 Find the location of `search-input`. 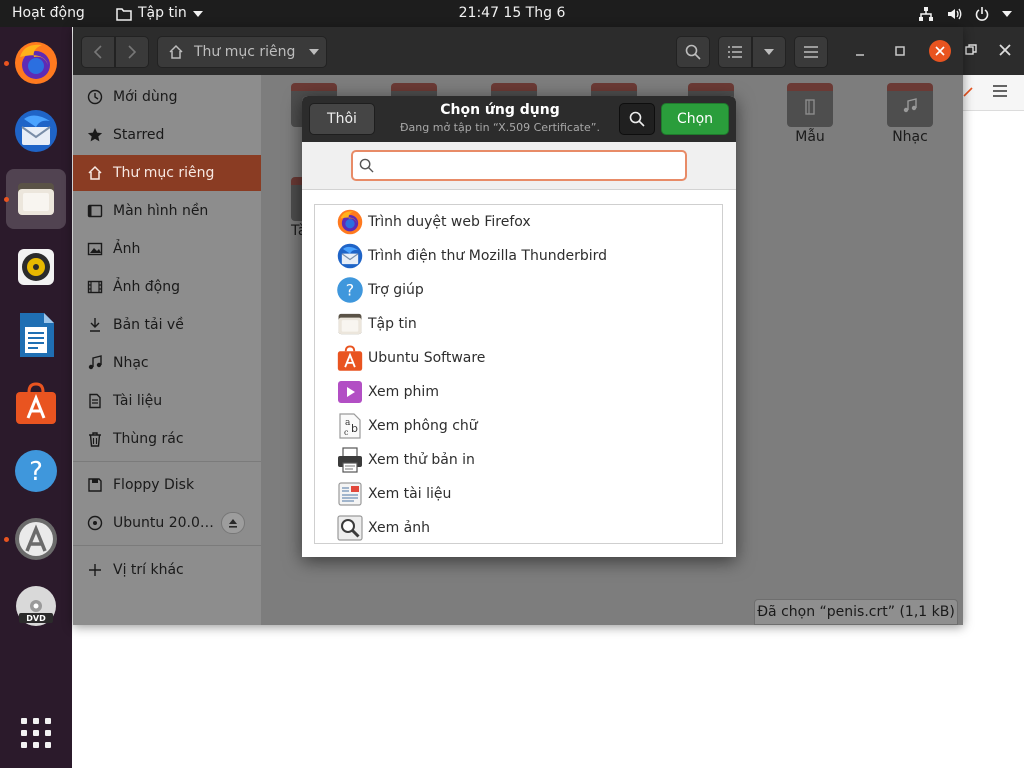

search-input is located at coordinates (532, 165).